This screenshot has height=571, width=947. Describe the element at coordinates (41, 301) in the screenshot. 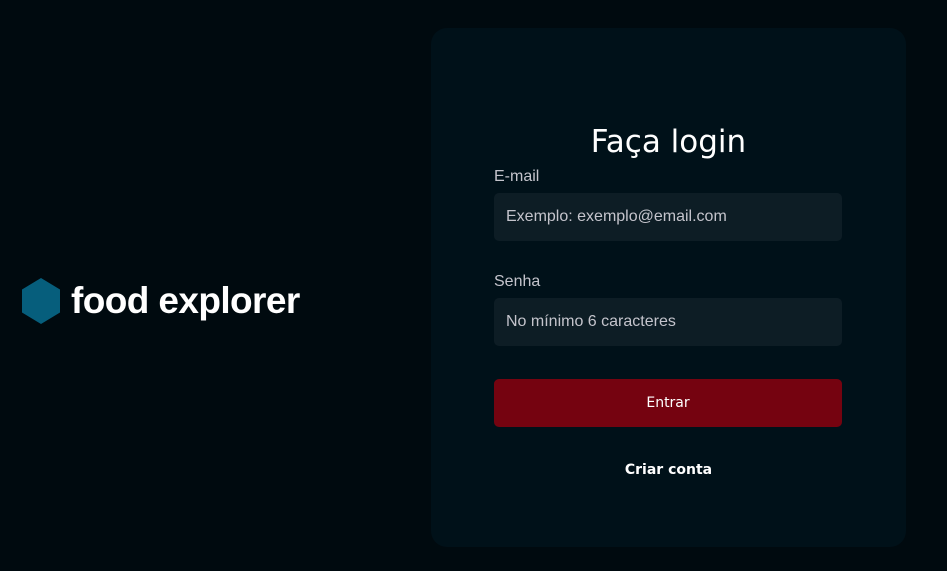

I see `hexagon-icon` at that location.